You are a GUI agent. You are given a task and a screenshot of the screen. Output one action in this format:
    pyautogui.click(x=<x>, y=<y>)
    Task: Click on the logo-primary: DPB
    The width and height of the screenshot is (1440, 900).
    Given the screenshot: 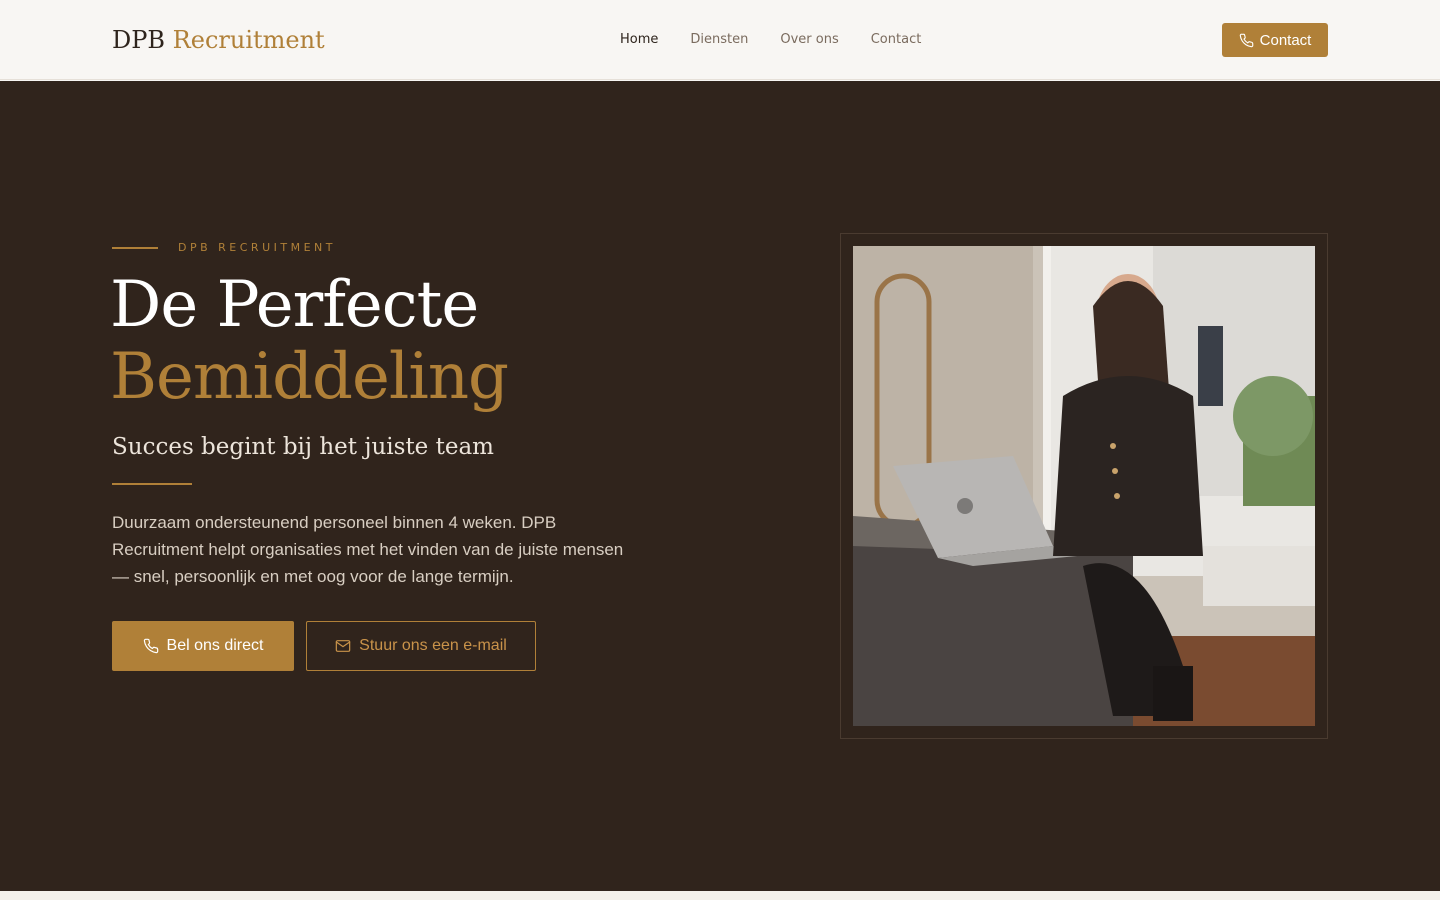 What is the action you would take?
    pyautogui.click(x=139, y=40)
    